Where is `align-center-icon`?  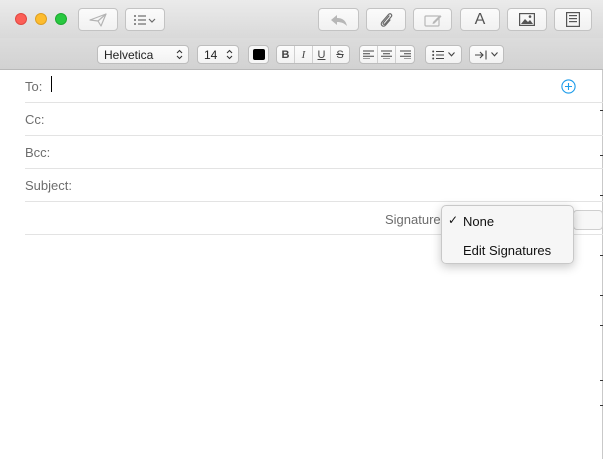
align-center-icon is located at coordinates (386, 54).